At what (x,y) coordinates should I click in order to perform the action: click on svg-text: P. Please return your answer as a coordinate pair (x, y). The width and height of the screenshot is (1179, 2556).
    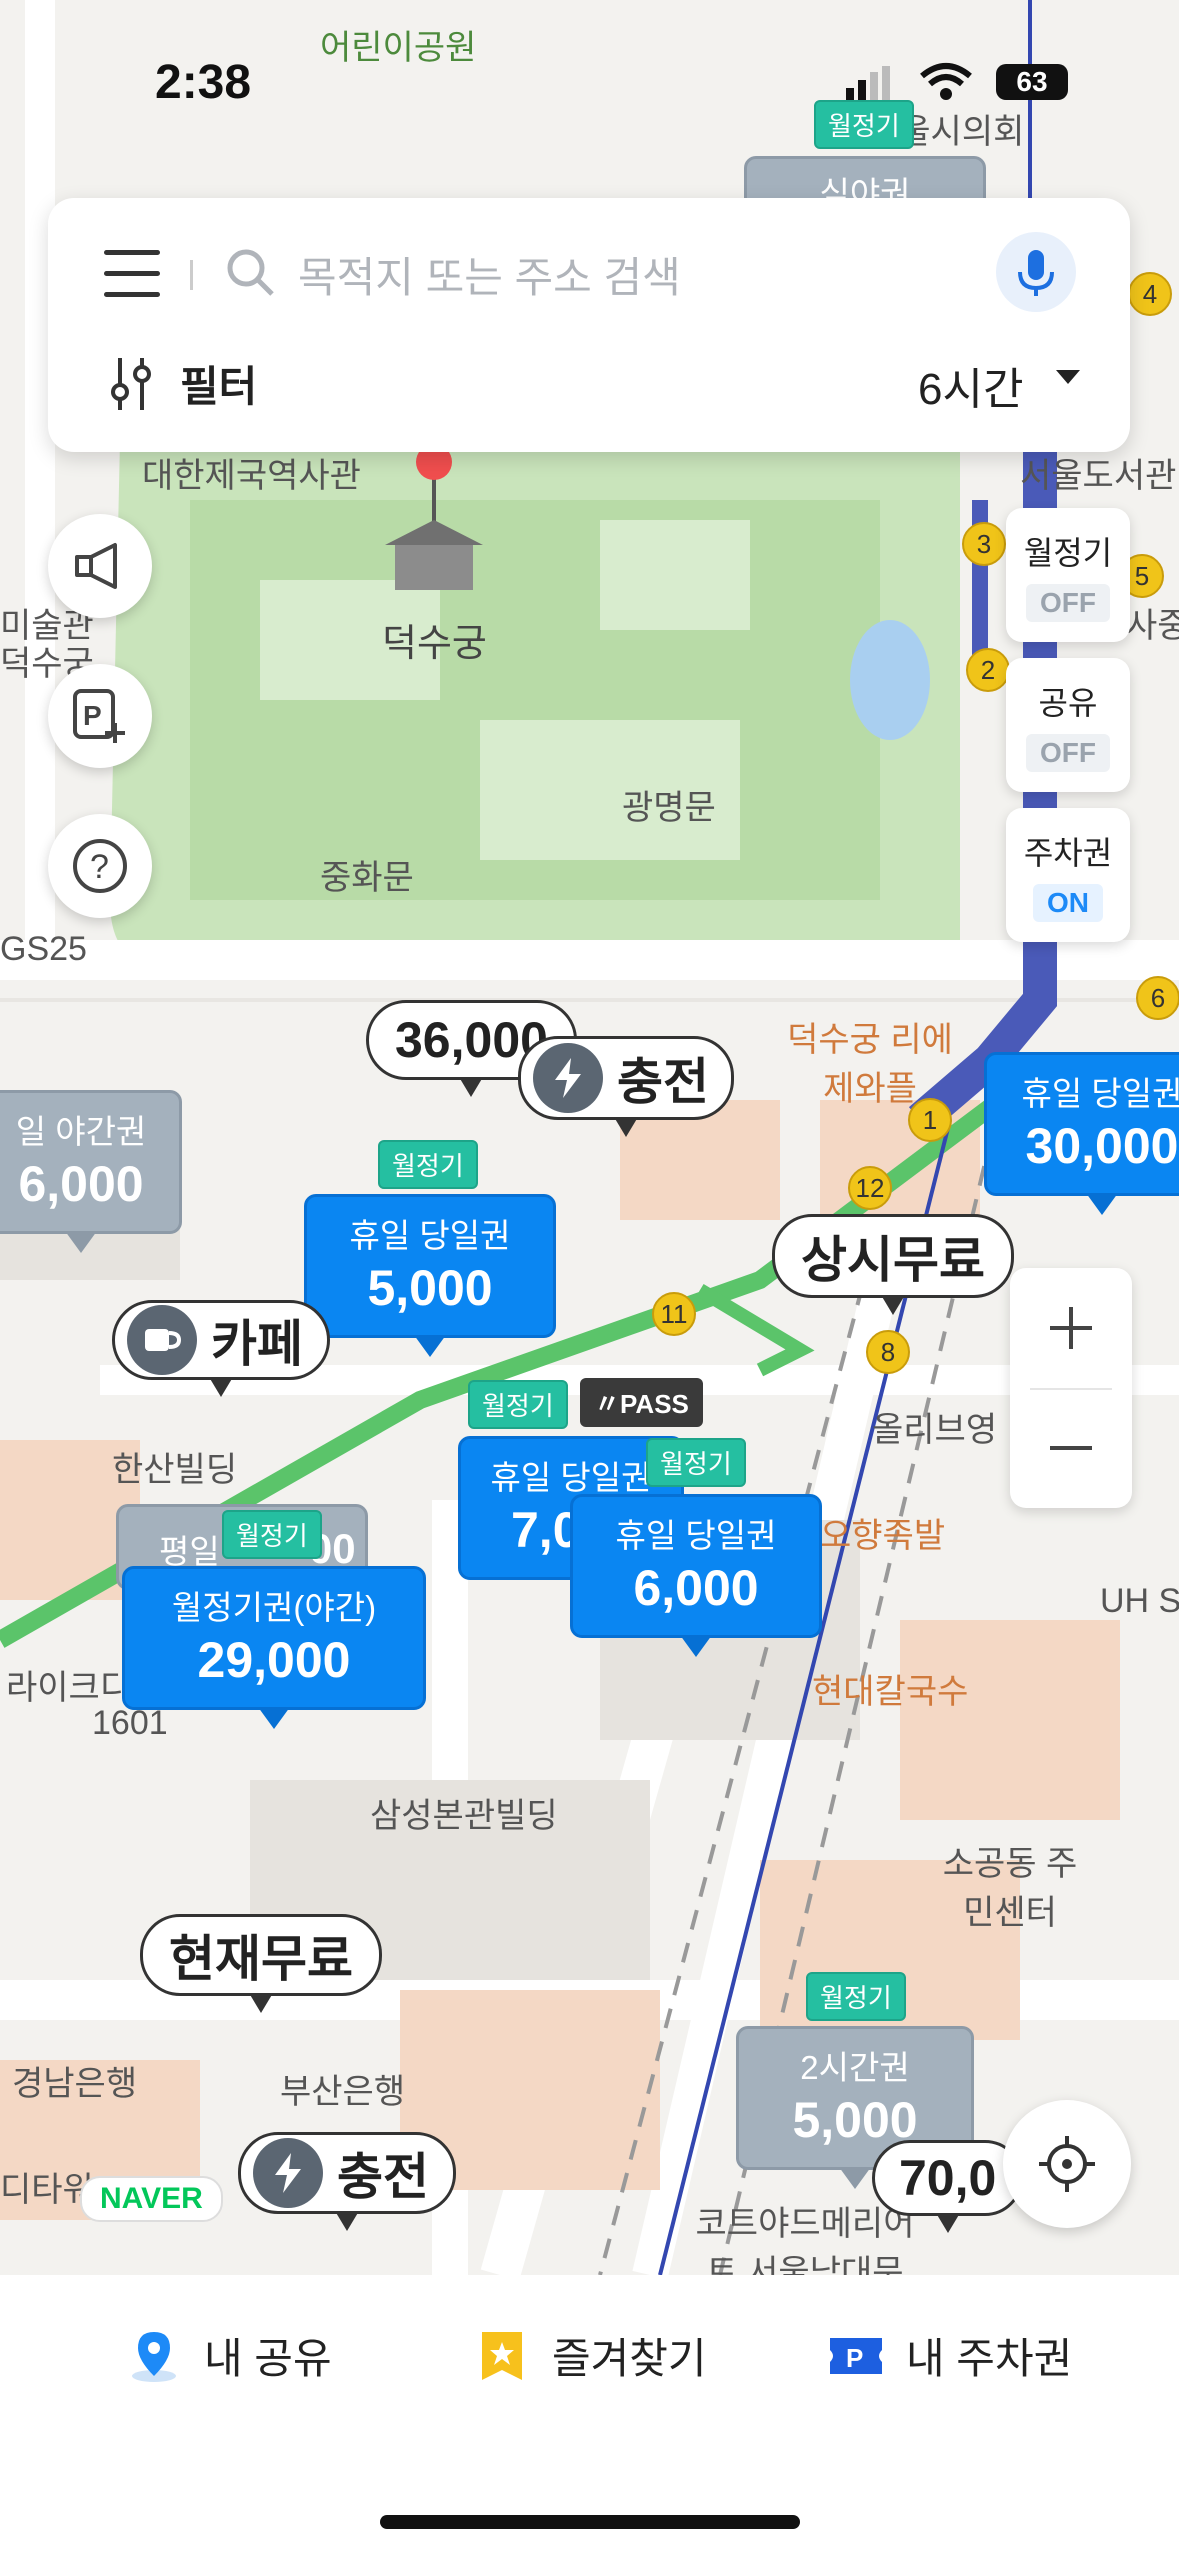
    Looking at the image, I should click on (854, 2358).